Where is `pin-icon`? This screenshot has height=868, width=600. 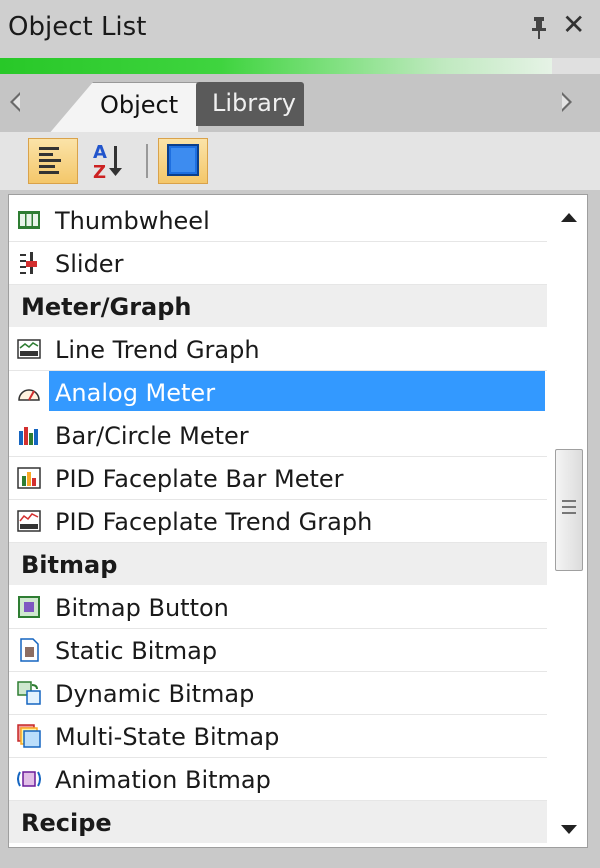 pin-icon is located at coordinates (539, 28).